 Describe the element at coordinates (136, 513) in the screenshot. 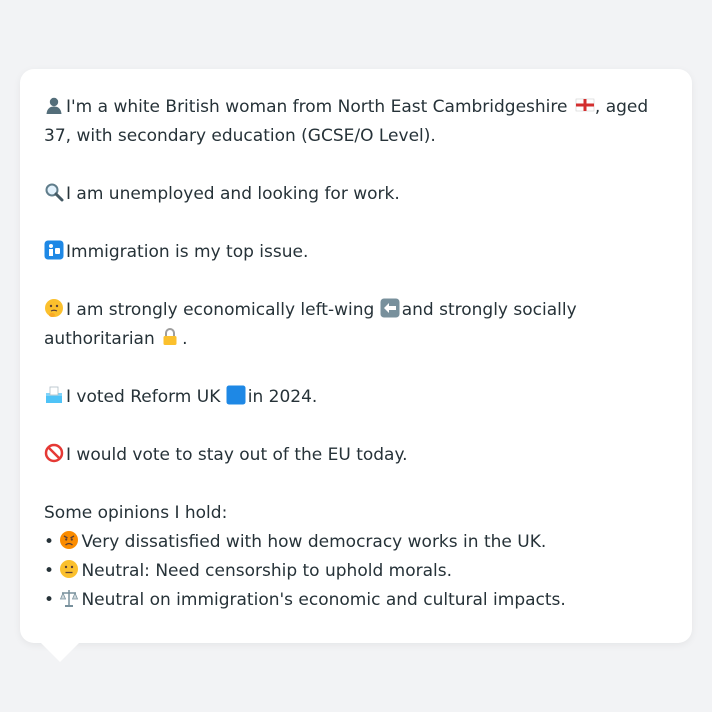

I see `opinions-heading: Some opinions I hold:` at that location.